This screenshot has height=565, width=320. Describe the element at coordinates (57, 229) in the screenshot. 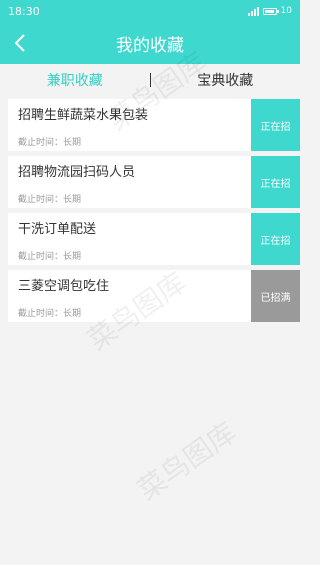

I see `item-title: 干洗订单配送` at that location.